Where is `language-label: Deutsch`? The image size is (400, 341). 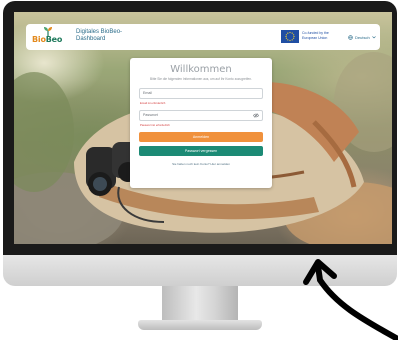
language-label: Deutsch is located at coordinates (362, 37).